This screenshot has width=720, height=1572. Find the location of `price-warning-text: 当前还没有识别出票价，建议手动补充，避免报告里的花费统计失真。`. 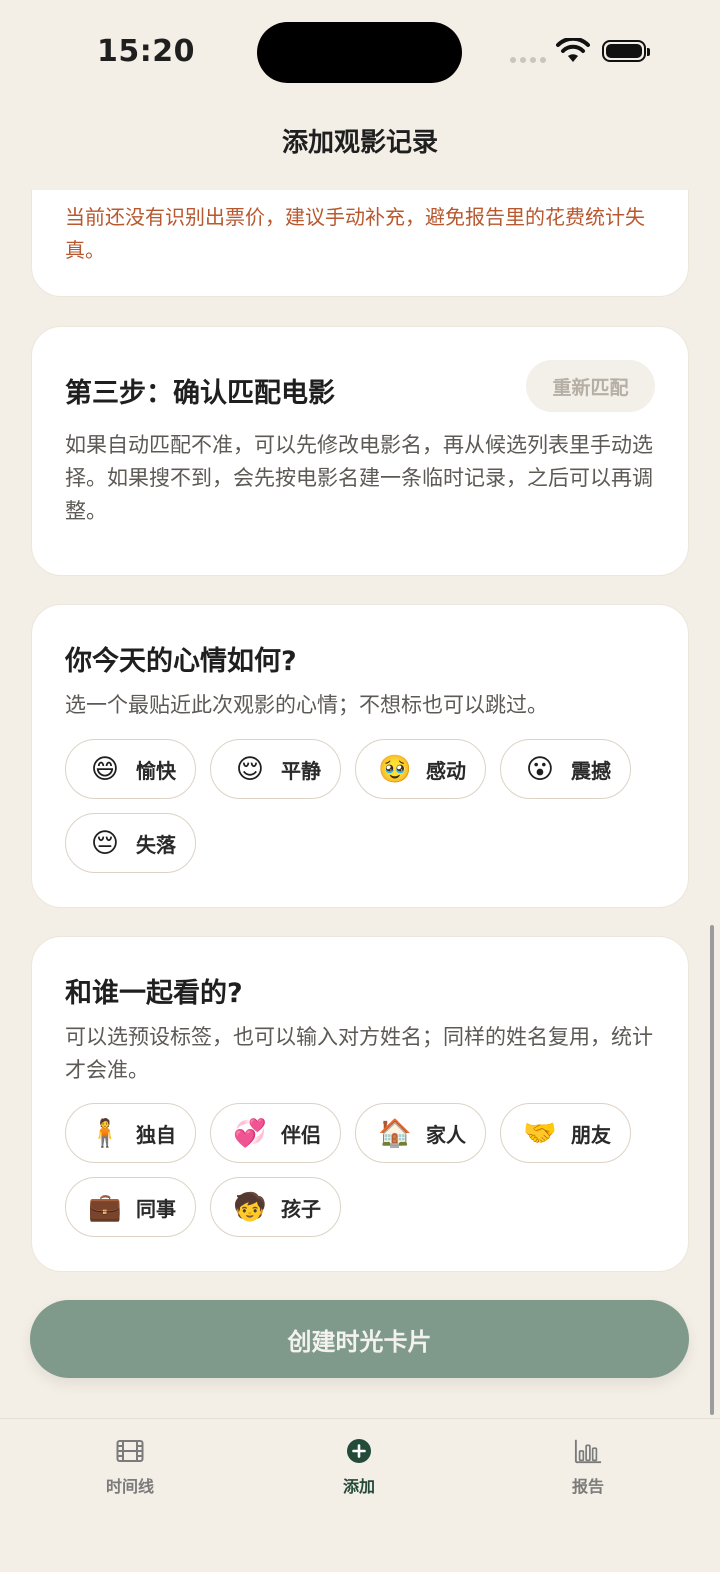

price-warning-text: 当前还没有识别出票价，建议手动补充，避免报告里的花费统计失真。 is located at coordinates (355, 233).